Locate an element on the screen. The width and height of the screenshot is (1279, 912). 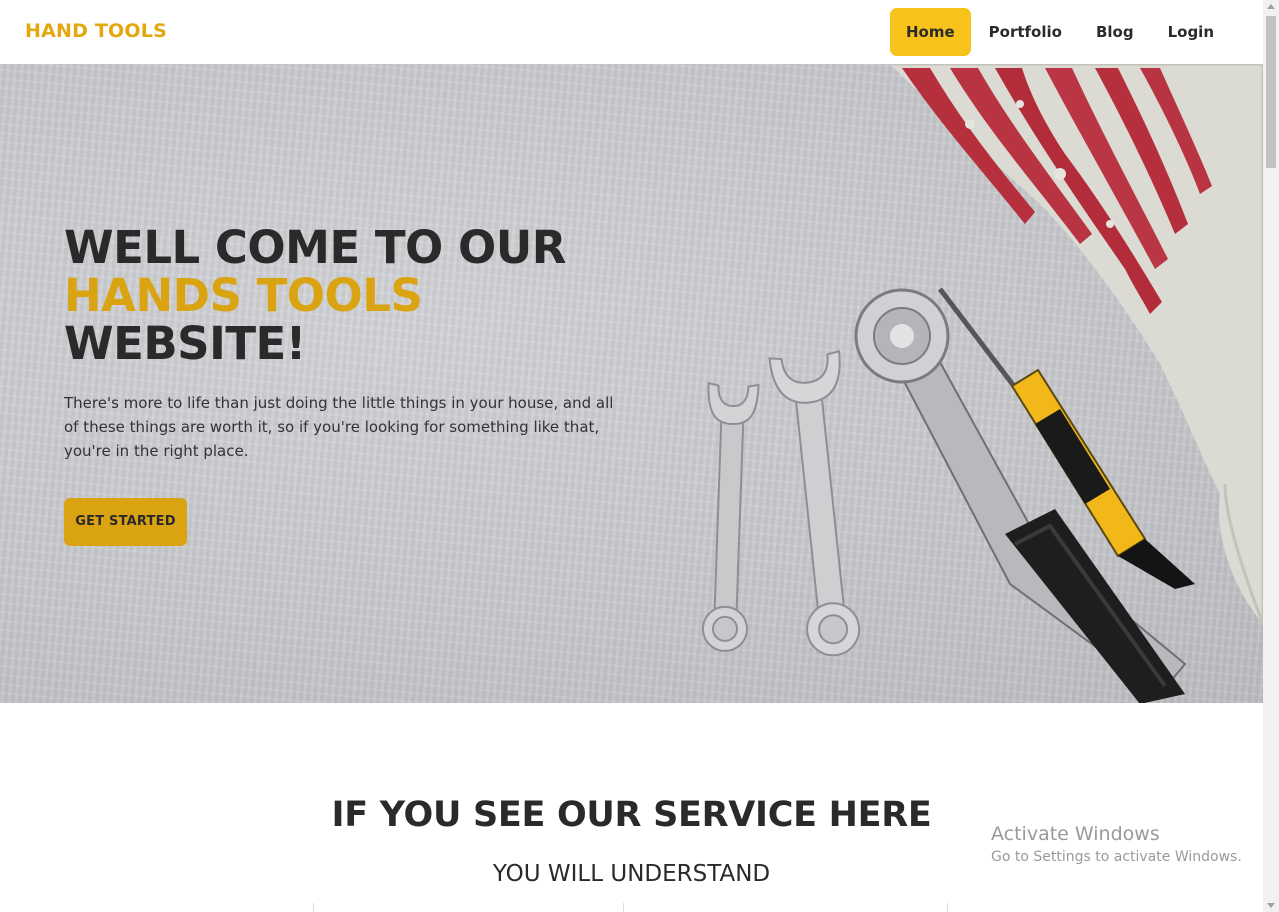
page-scrollbar is located at coordinates (1271, 456).